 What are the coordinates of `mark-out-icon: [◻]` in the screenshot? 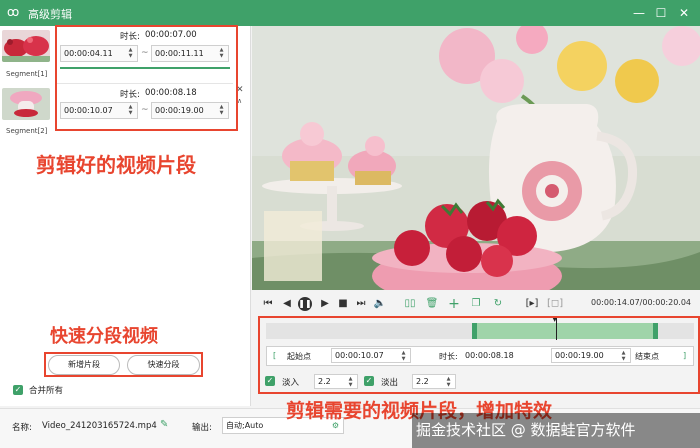 It's located at (555, 304).